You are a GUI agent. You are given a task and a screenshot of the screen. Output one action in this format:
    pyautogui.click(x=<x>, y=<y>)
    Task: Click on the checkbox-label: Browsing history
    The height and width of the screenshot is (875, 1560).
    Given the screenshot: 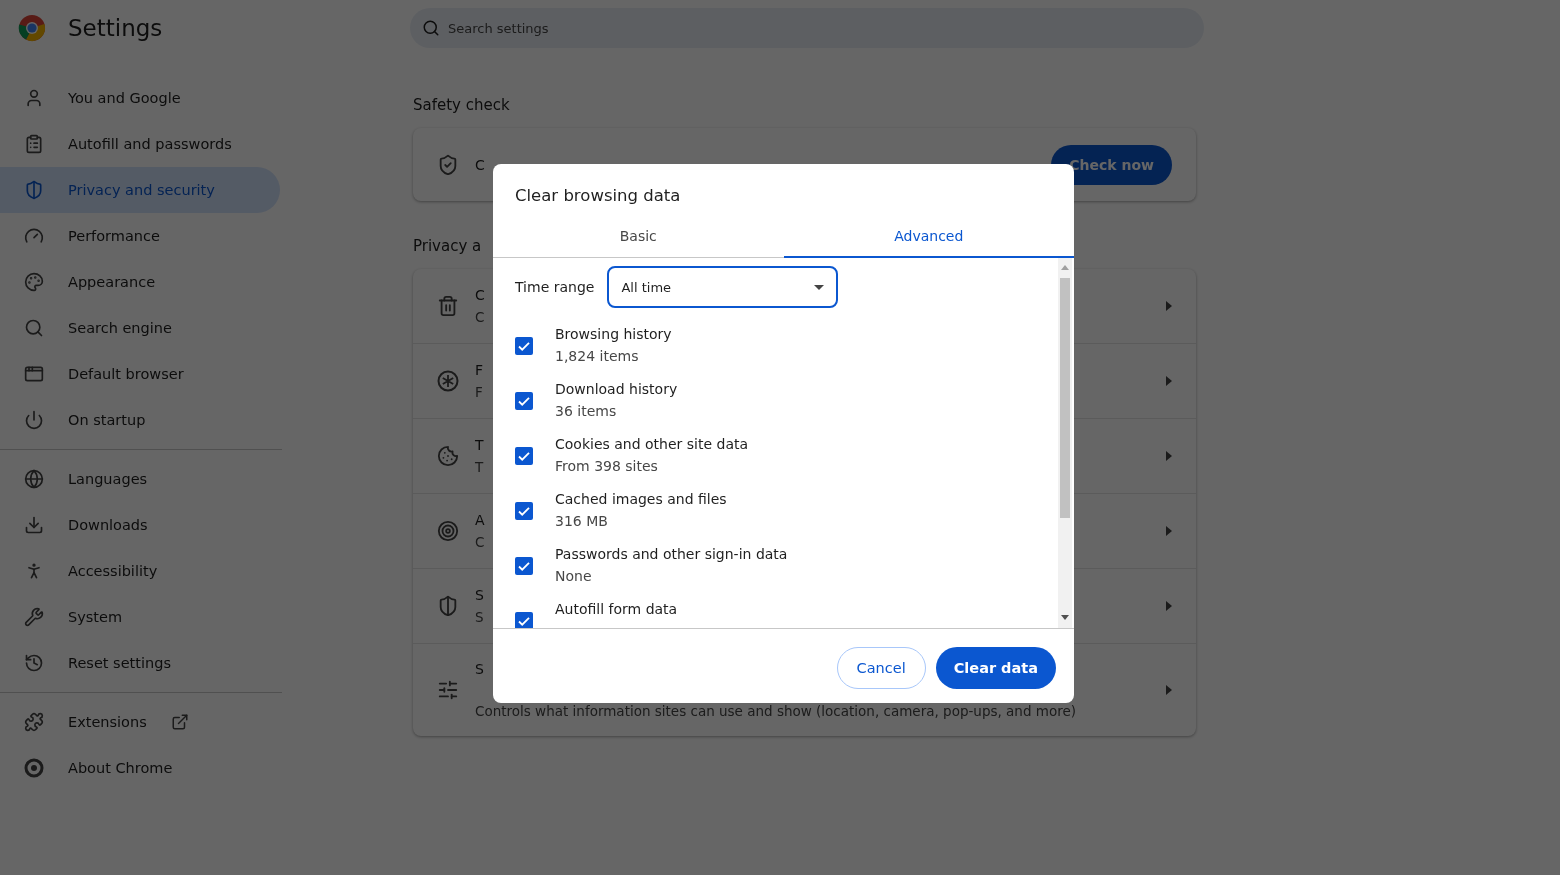 What is the action you would take?
    pyautogui.click(x=613, y=334)
    